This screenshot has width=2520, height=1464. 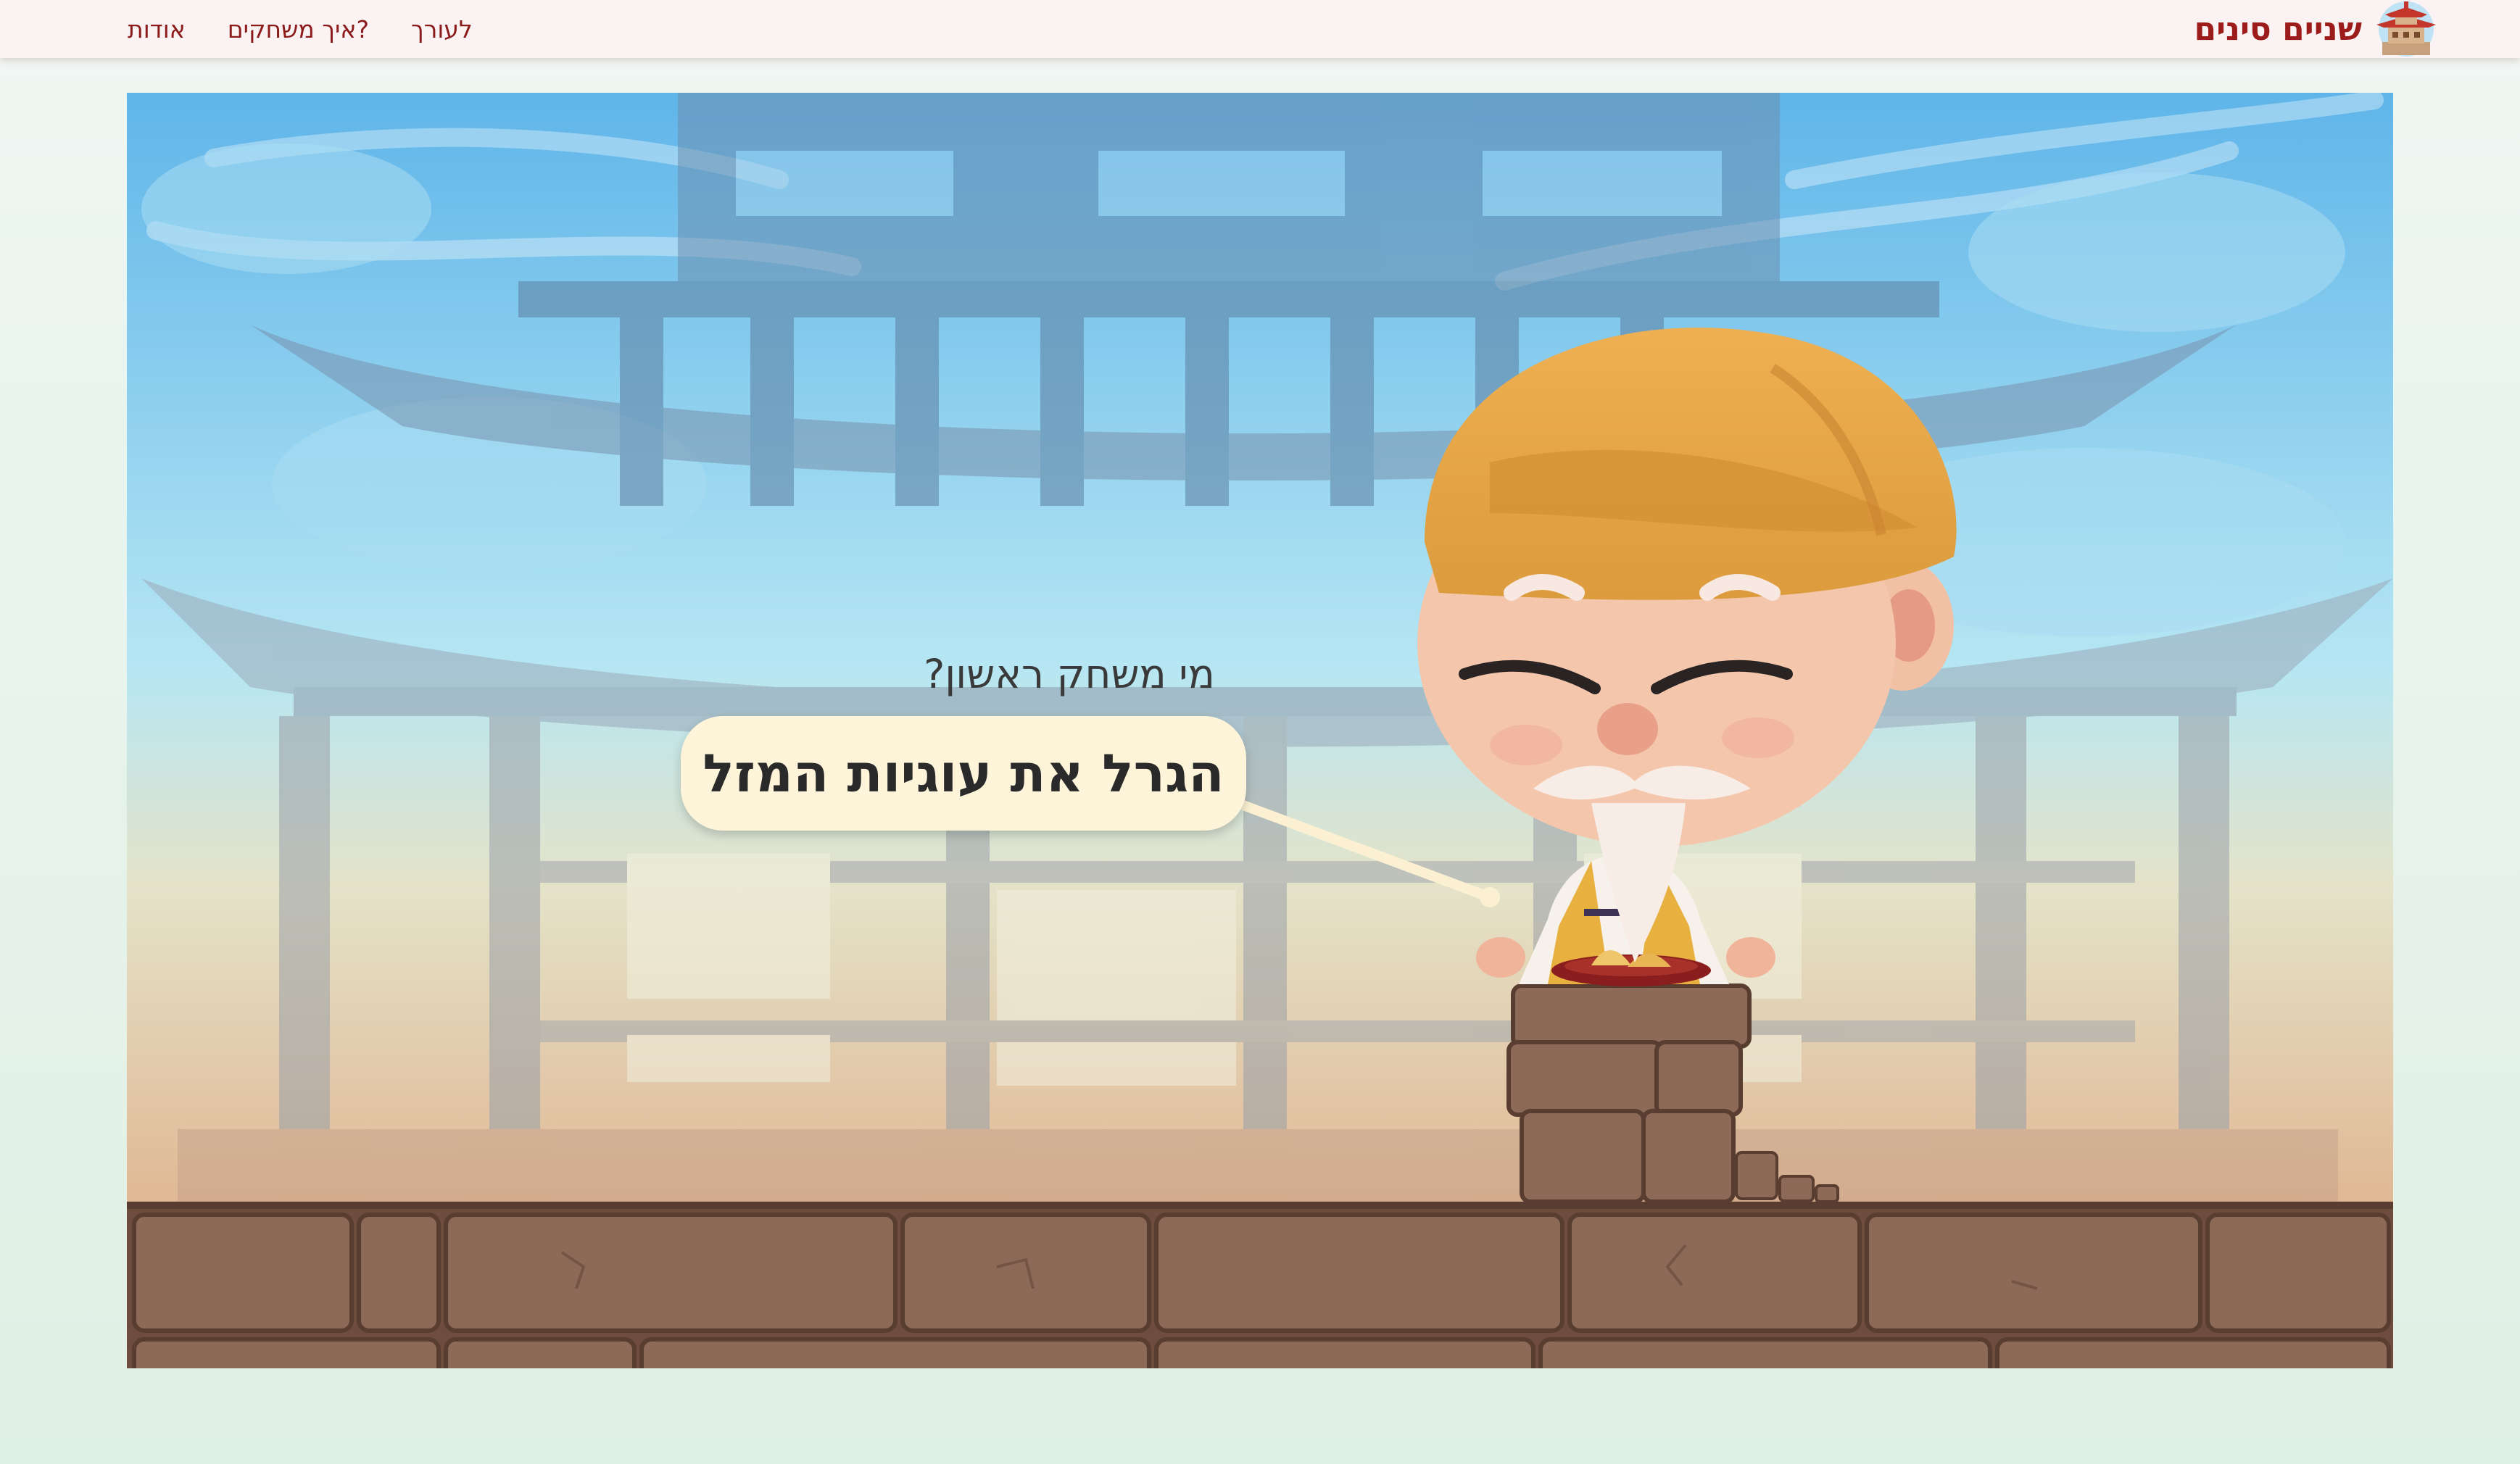 I want to click on who-plays-first-label: מי משחק ראשון?, so click(x=1069, y=674).